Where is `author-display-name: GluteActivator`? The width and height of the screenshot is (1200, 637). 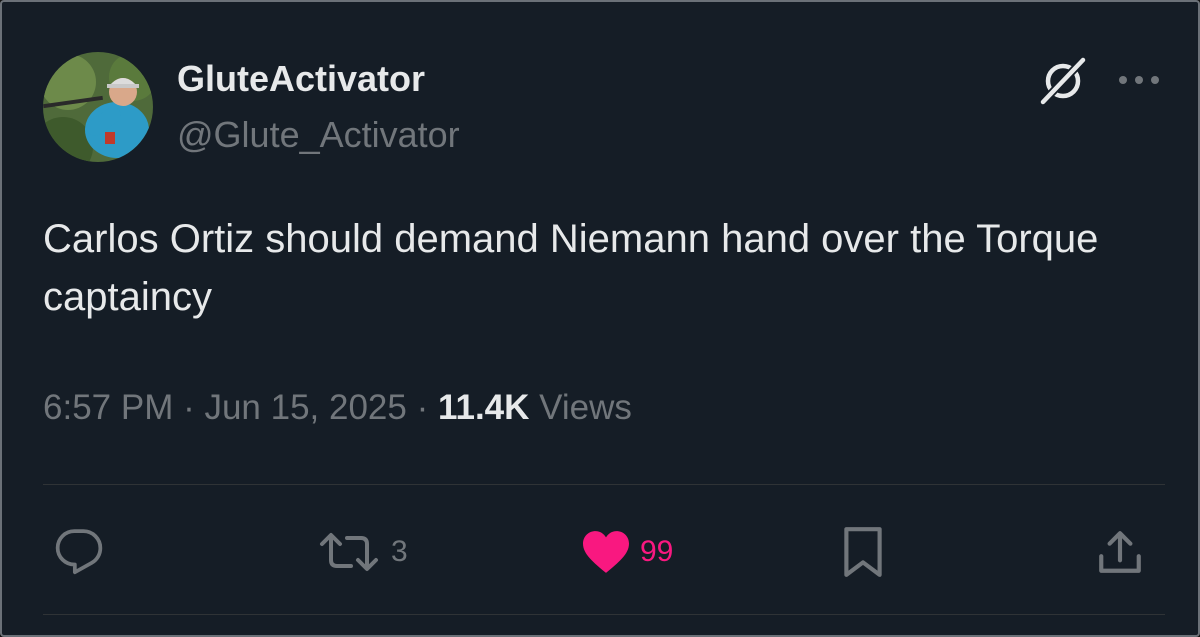 author-display-name: GluteActivator is located at coordinates (301, 79).